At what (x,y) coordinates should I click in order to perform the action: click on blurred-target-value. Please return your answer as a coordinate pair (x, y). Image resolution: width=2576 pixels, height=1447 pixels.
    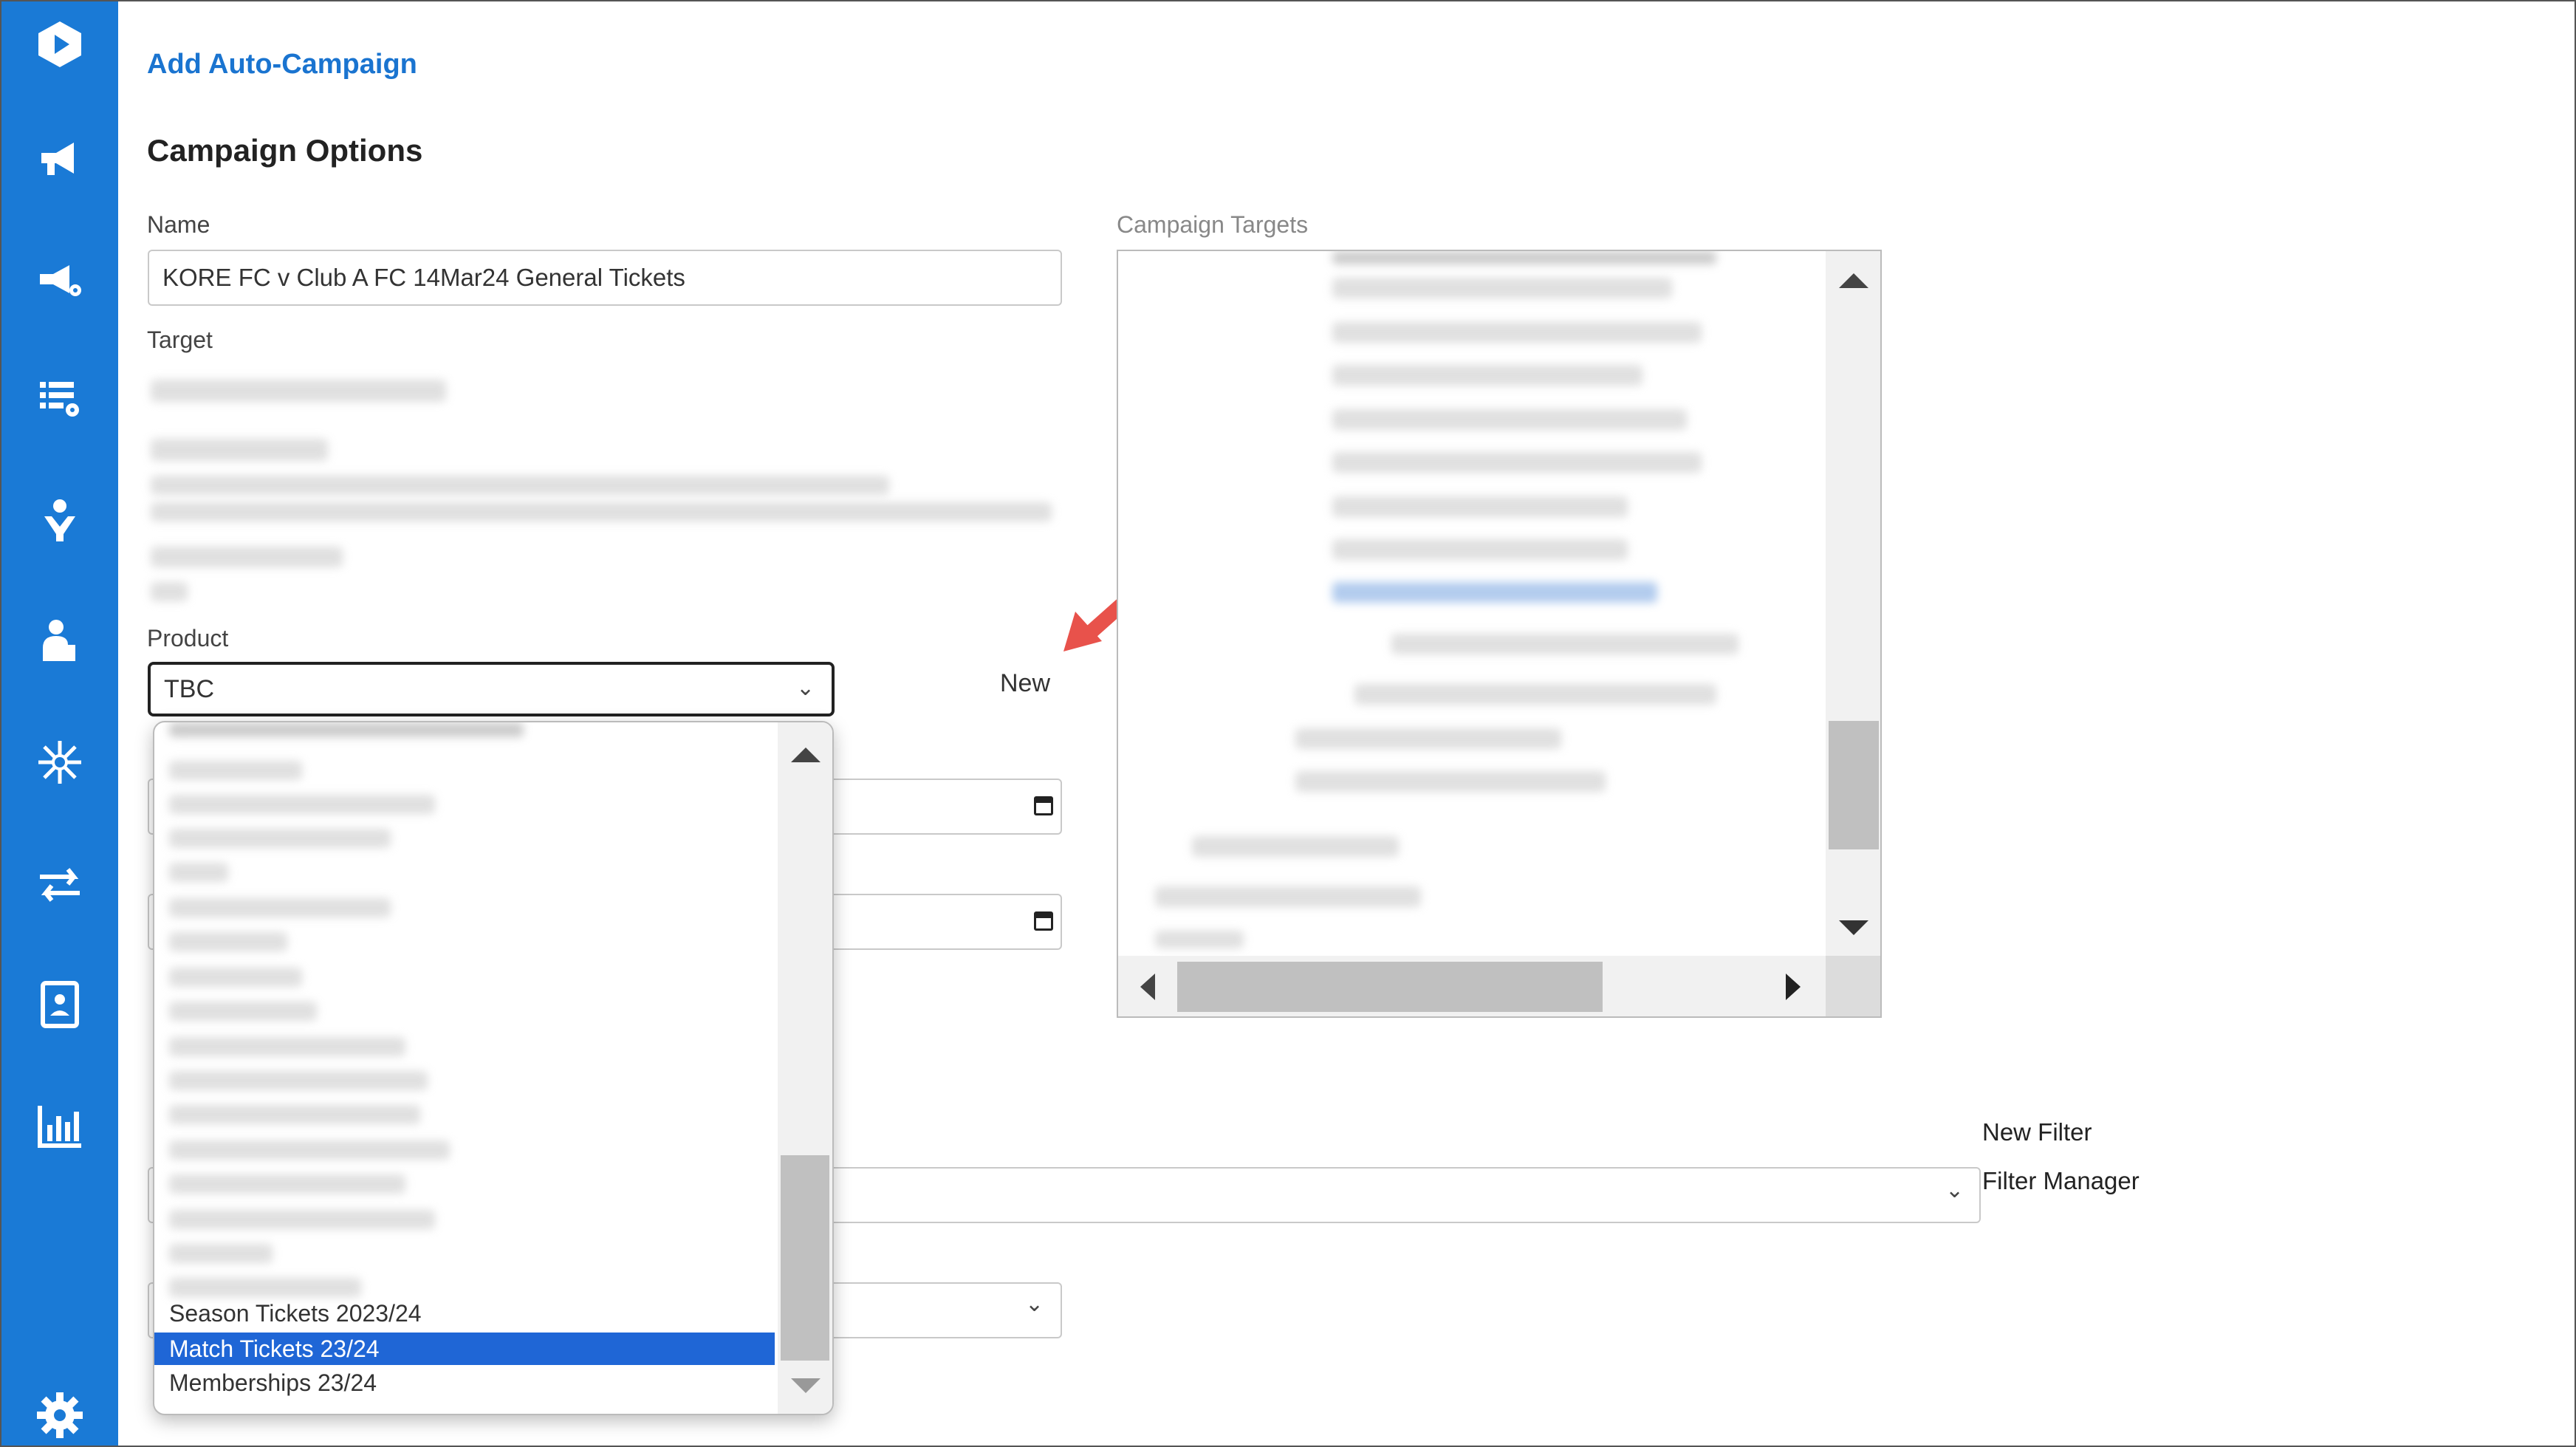
    Looking at the image, I should click on (298, 391).